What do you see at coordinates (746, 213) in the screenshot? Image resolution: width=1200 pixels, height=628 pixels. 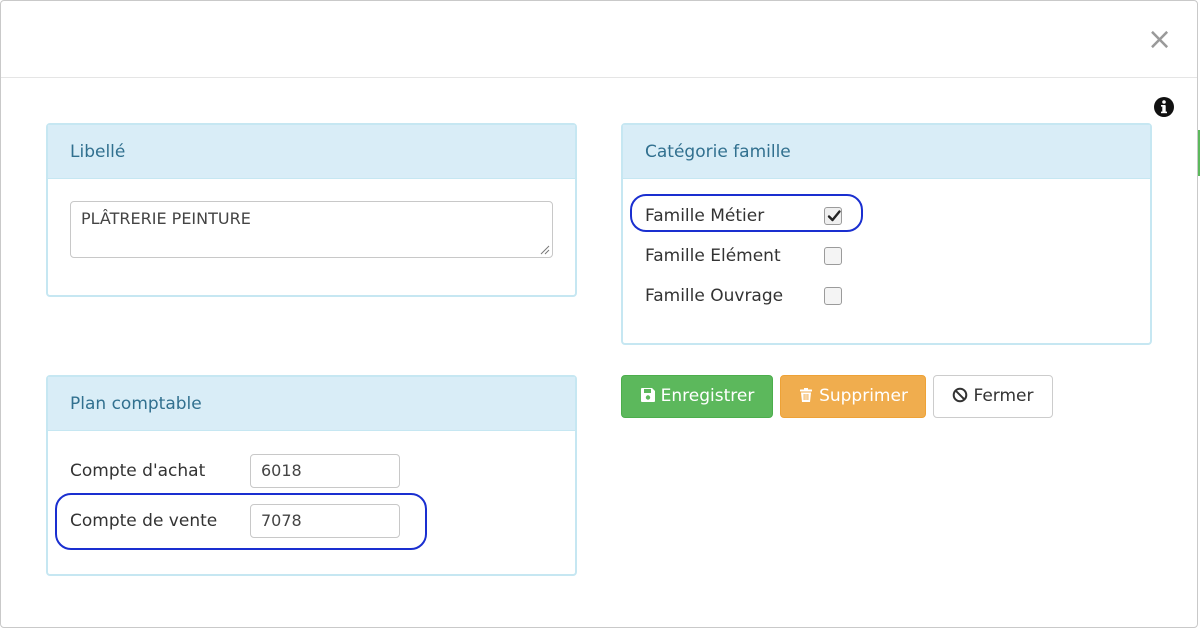 I see `highlight-famille-metier` at bounding box center [746, 213].